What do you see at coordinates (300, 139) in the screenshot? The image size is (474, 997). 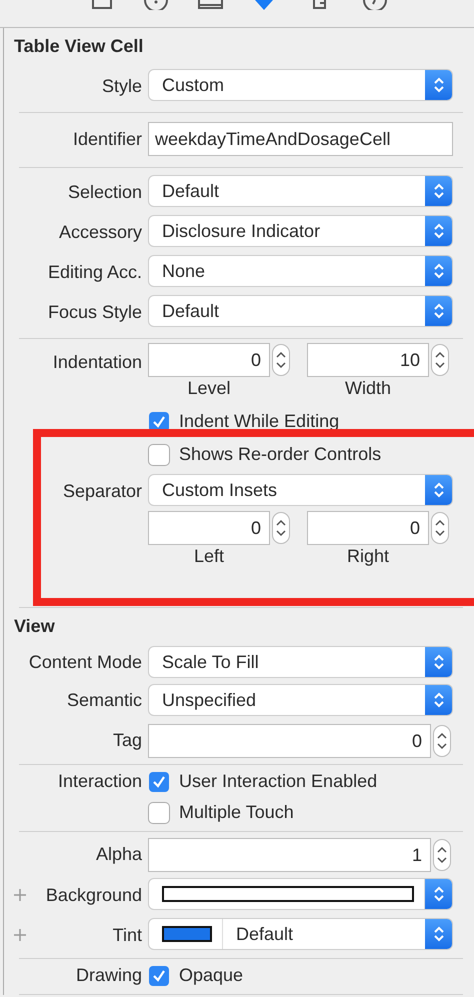 I see `text-field: weekdayTimeAndDosageCell` at bounding box center [300, 139].